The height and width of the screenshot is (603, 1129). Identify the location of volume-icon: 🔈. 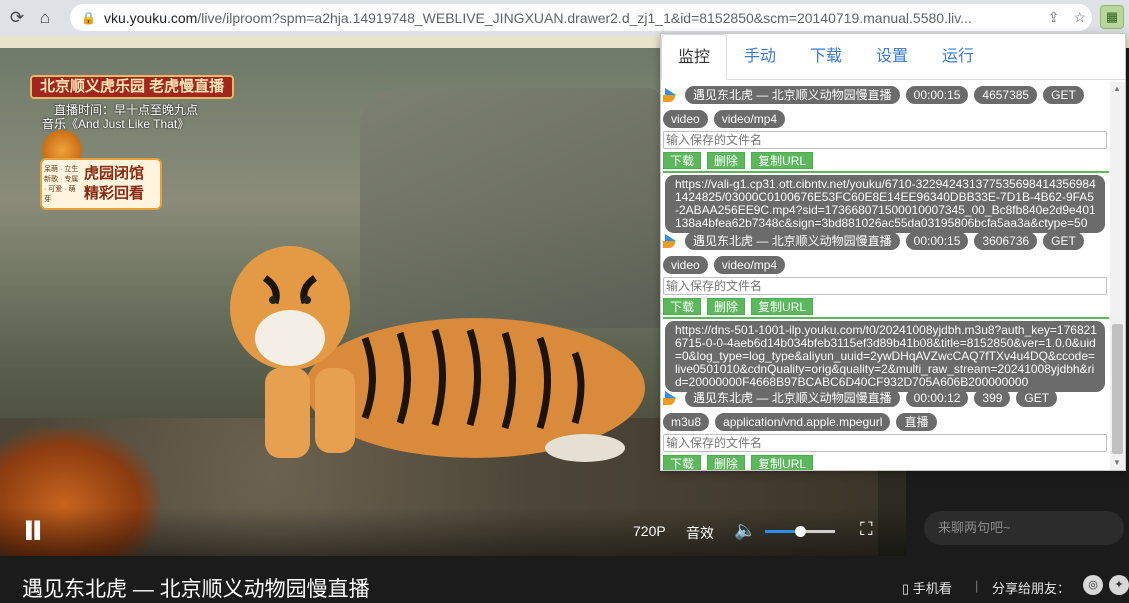
(745, 530).